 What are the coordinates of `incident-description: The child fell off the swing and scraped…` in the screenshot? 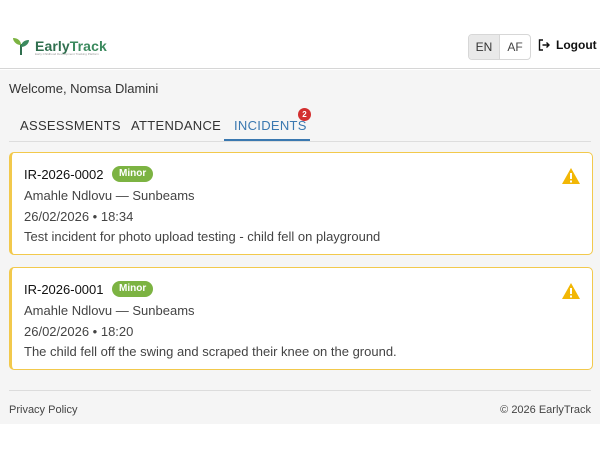 It's located at (210, 351).